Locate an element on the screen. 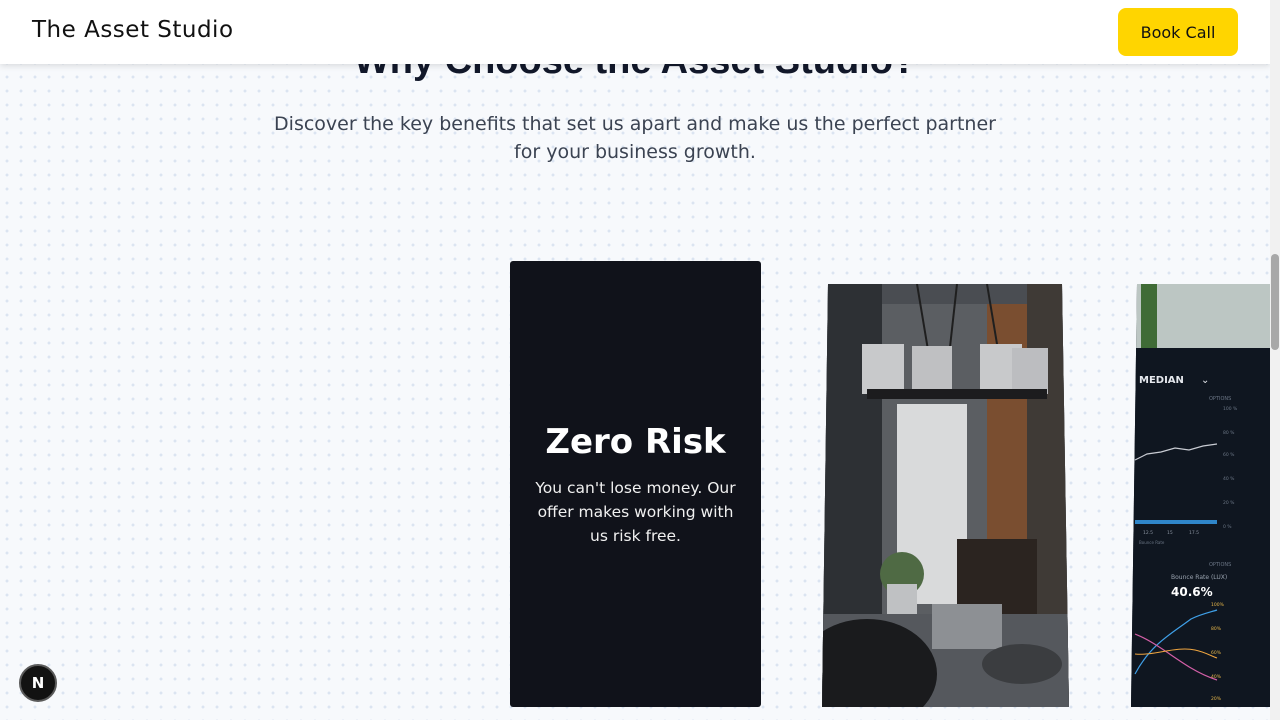 This screenshot has height=720, width=1280. office-photo-card is located at coordinates (945, 495).